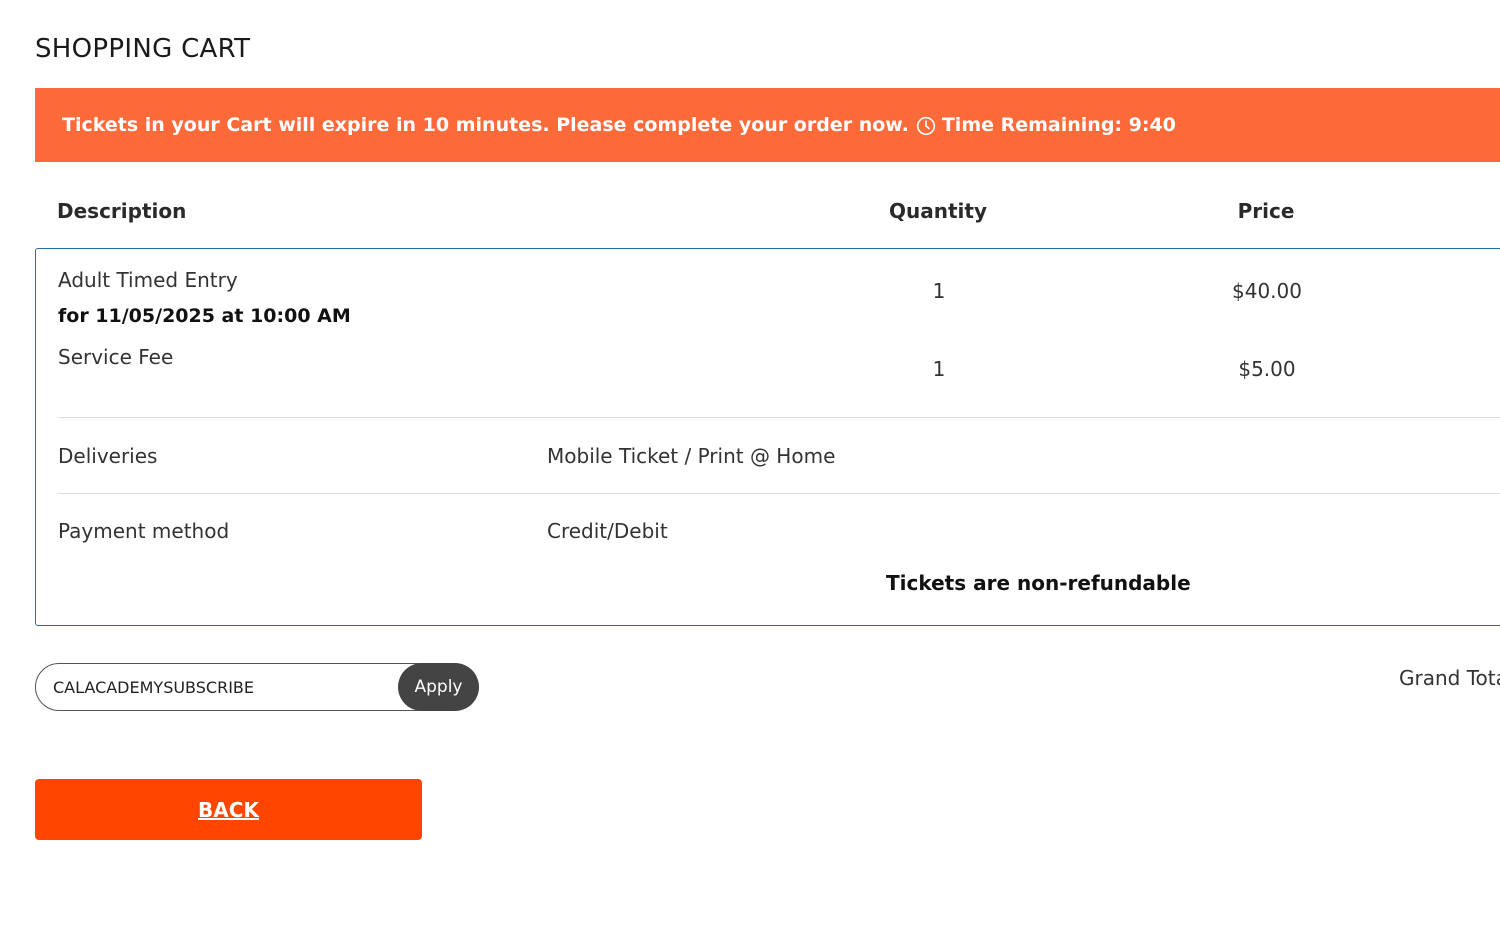 The height and width of the screenshot is (937, 1500). What do you see at coordinates (1266, 211) in the screenshot?
I see `column-header-price: Price` at bounding box center [1266, 211].